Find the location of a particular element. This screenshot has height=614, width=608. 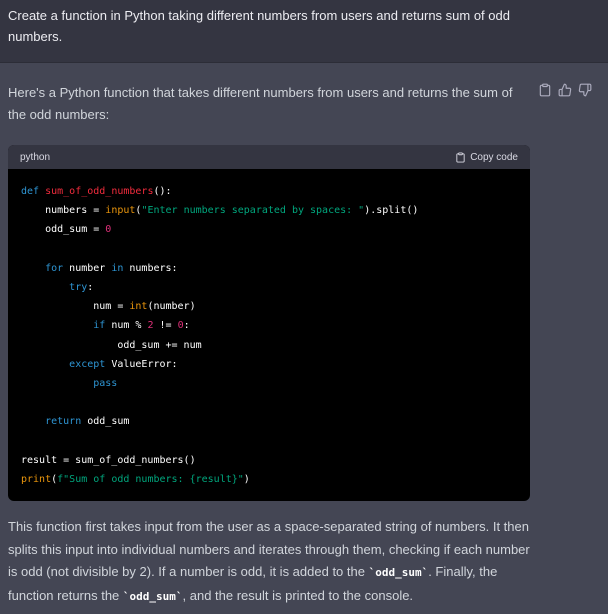

code-header: python Copy code is located at coordinates (269, 157).